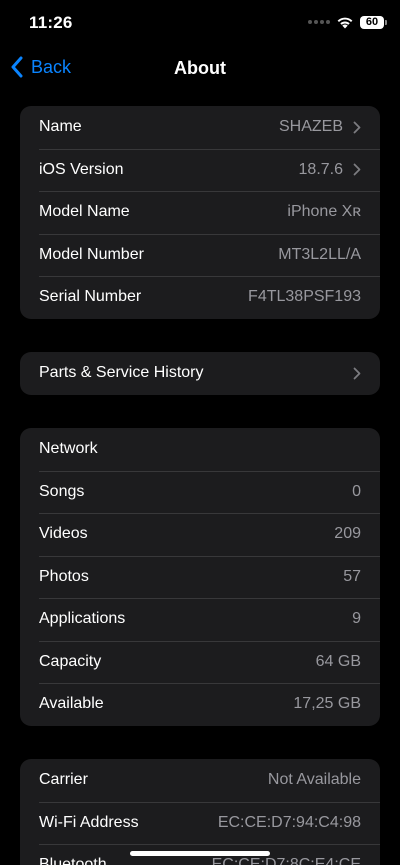  What do you see at coordinates (345, 23) in the screenshot?
I see `wifi-icon` at bounding box center [345, 23].